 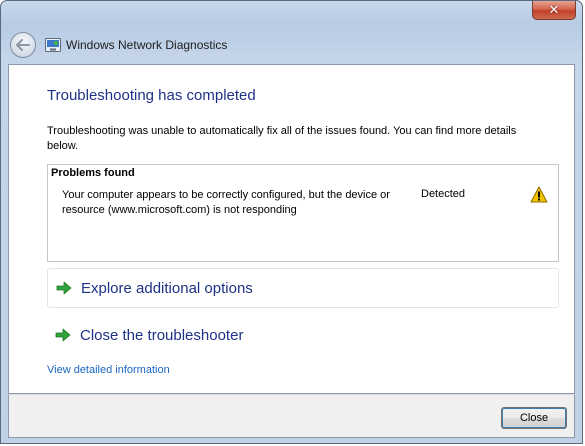 What do you see at coordinates (303, 335) in the screenshot?
I see `close-troubleshooter-link: Close the troubleshooter` at bounding box center [303, 335].